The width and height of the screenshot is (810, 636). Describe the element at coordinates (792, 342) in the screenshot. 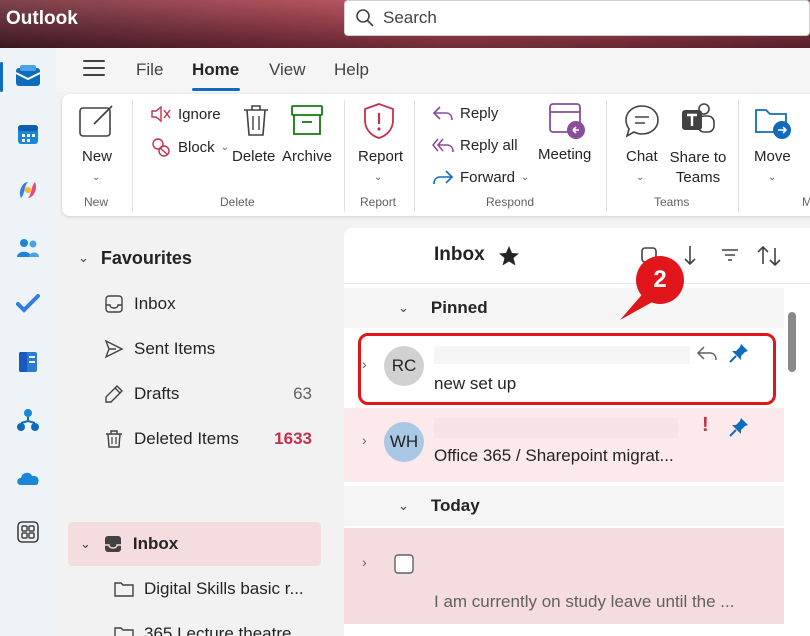

I see `scrollbar-thumb` at that location.